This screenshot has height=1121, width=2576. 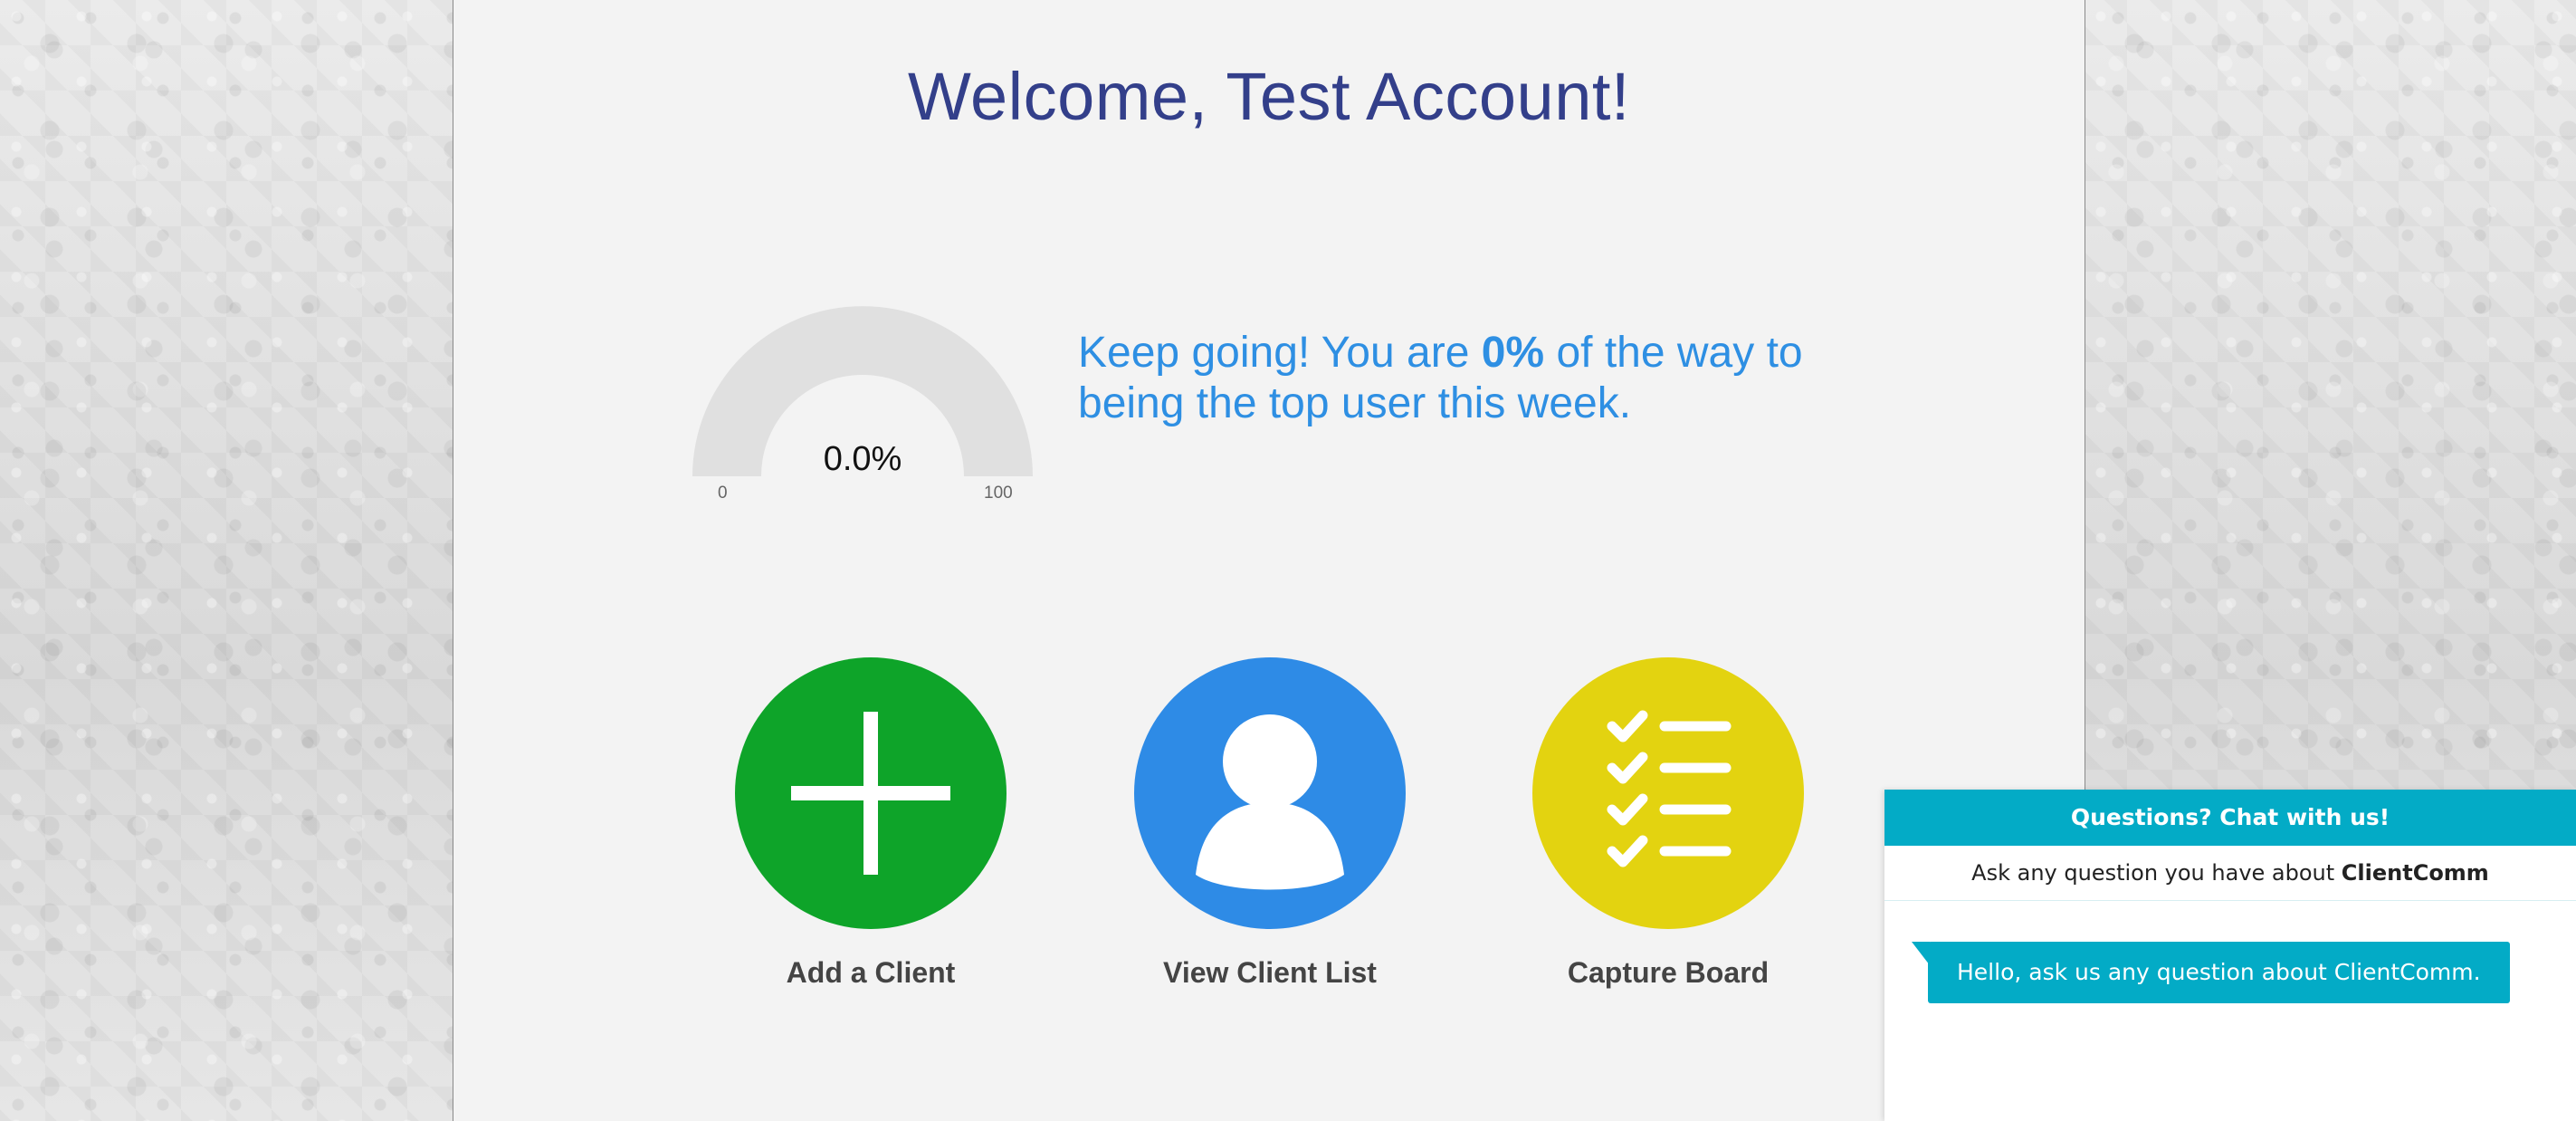 I want to click on capture-board-circle, so click(x=1668, y=793).